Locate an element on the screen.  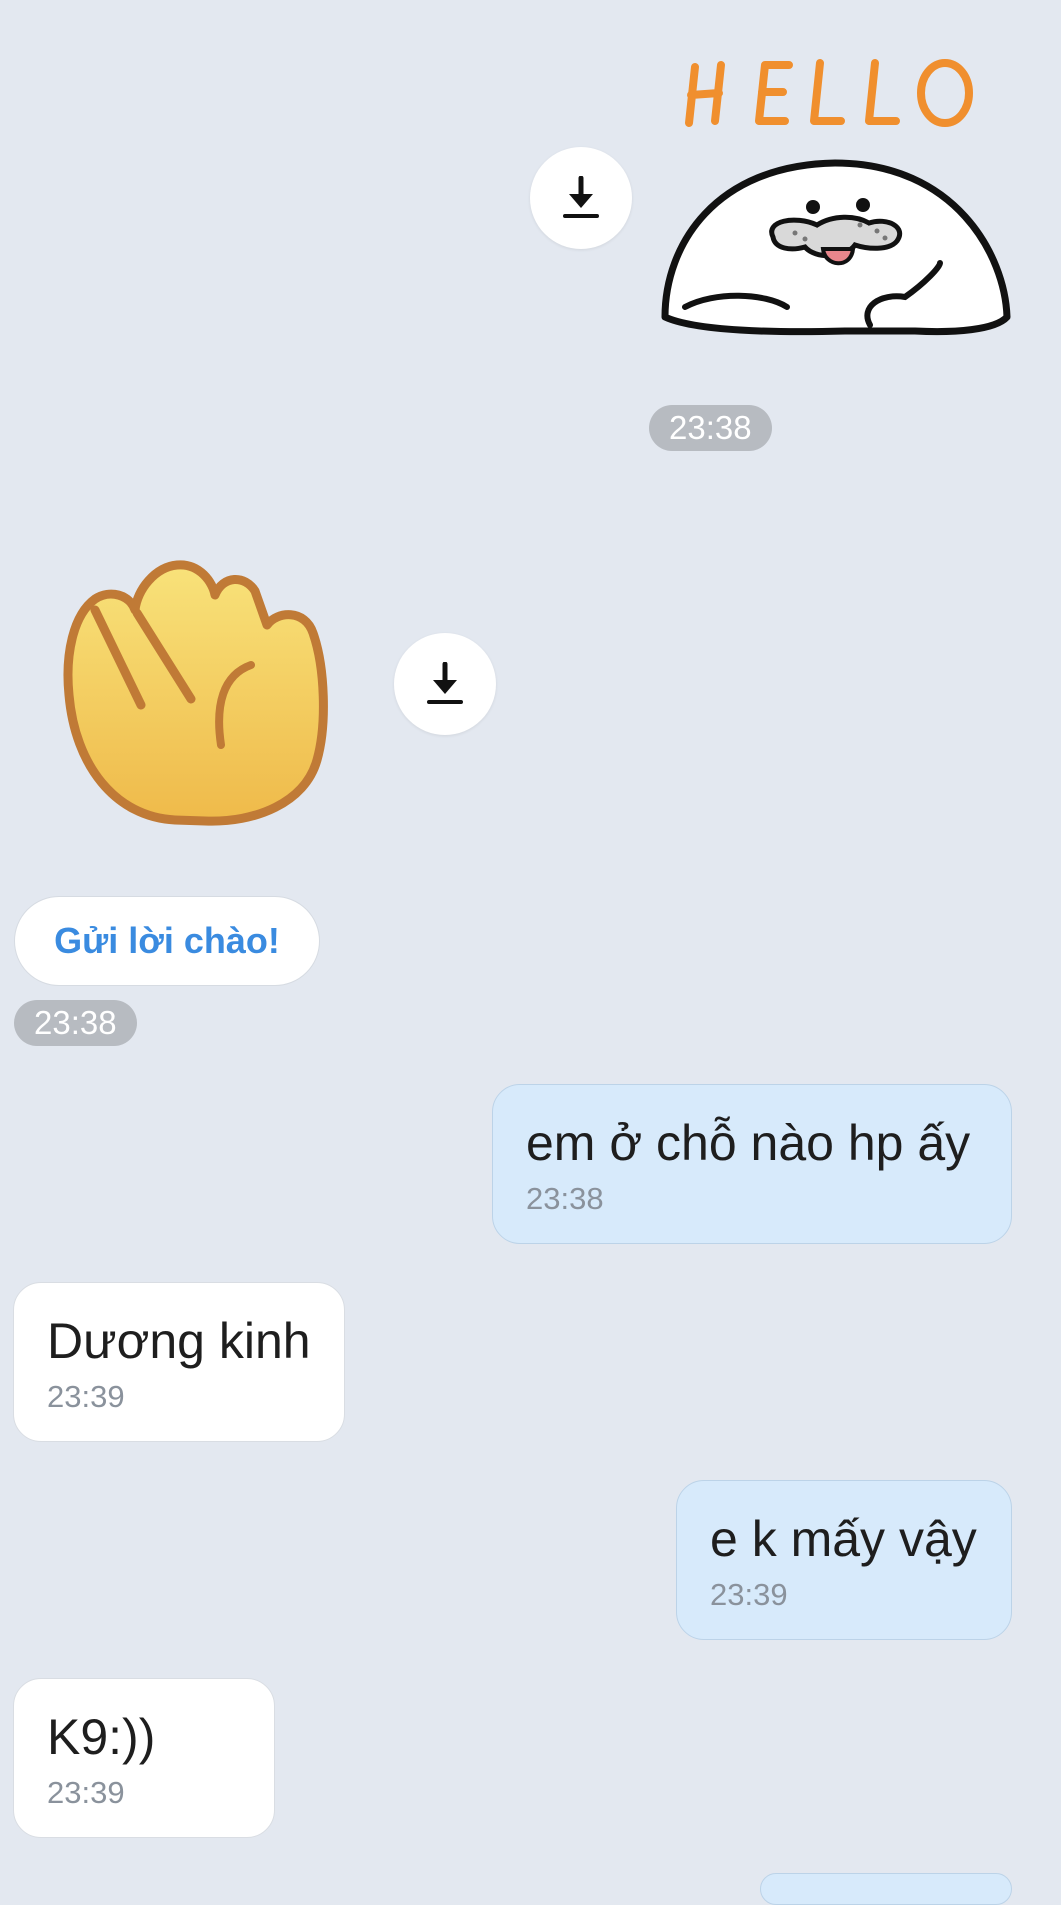
outgoing-message-bubble-partial is located at coordinates (886, 1889).